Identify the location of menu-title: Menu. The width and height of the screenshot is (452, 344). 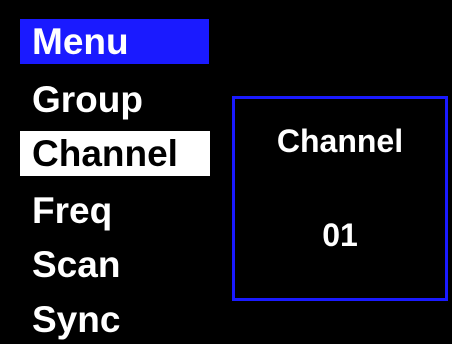
(114, 41).